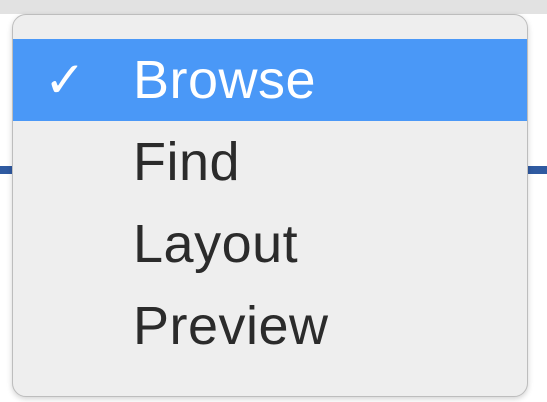 Image resolution: width=547 pixels, height=402 pixels. I want to click on menu-item-label: Preview, so click(231, 326).